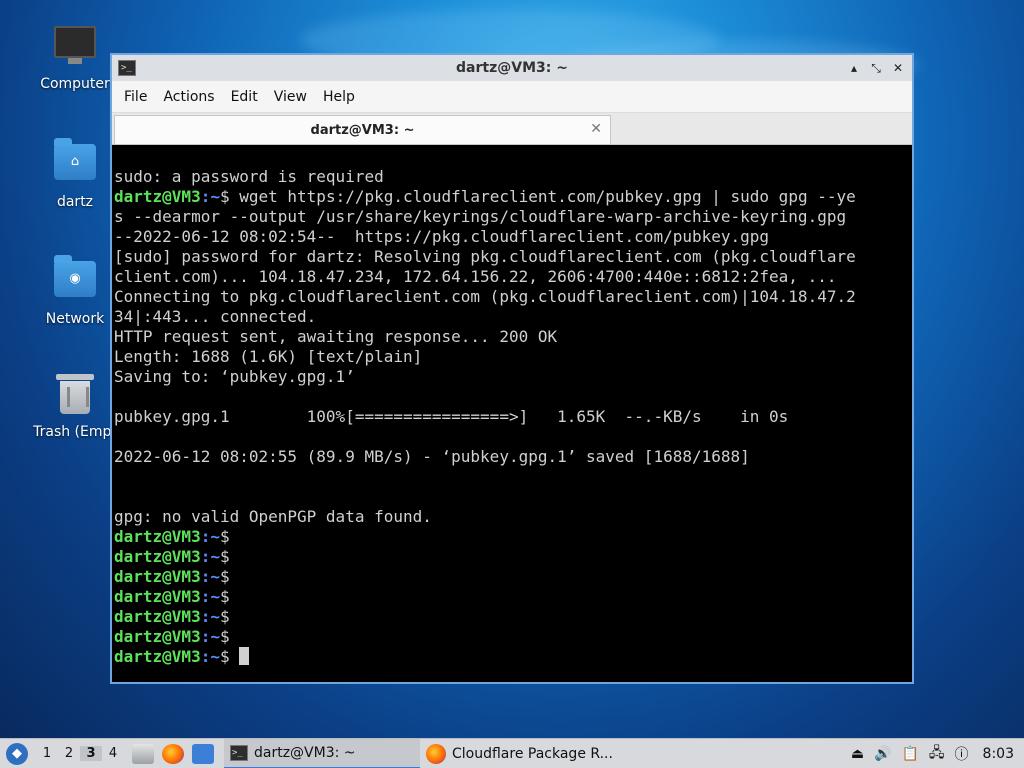 This screenshot has height=768, width=1024. What do you see at coordinates (854, 68) in the screenshot?
I see `minimize-button: ▴` at bounding box center [854, 68].